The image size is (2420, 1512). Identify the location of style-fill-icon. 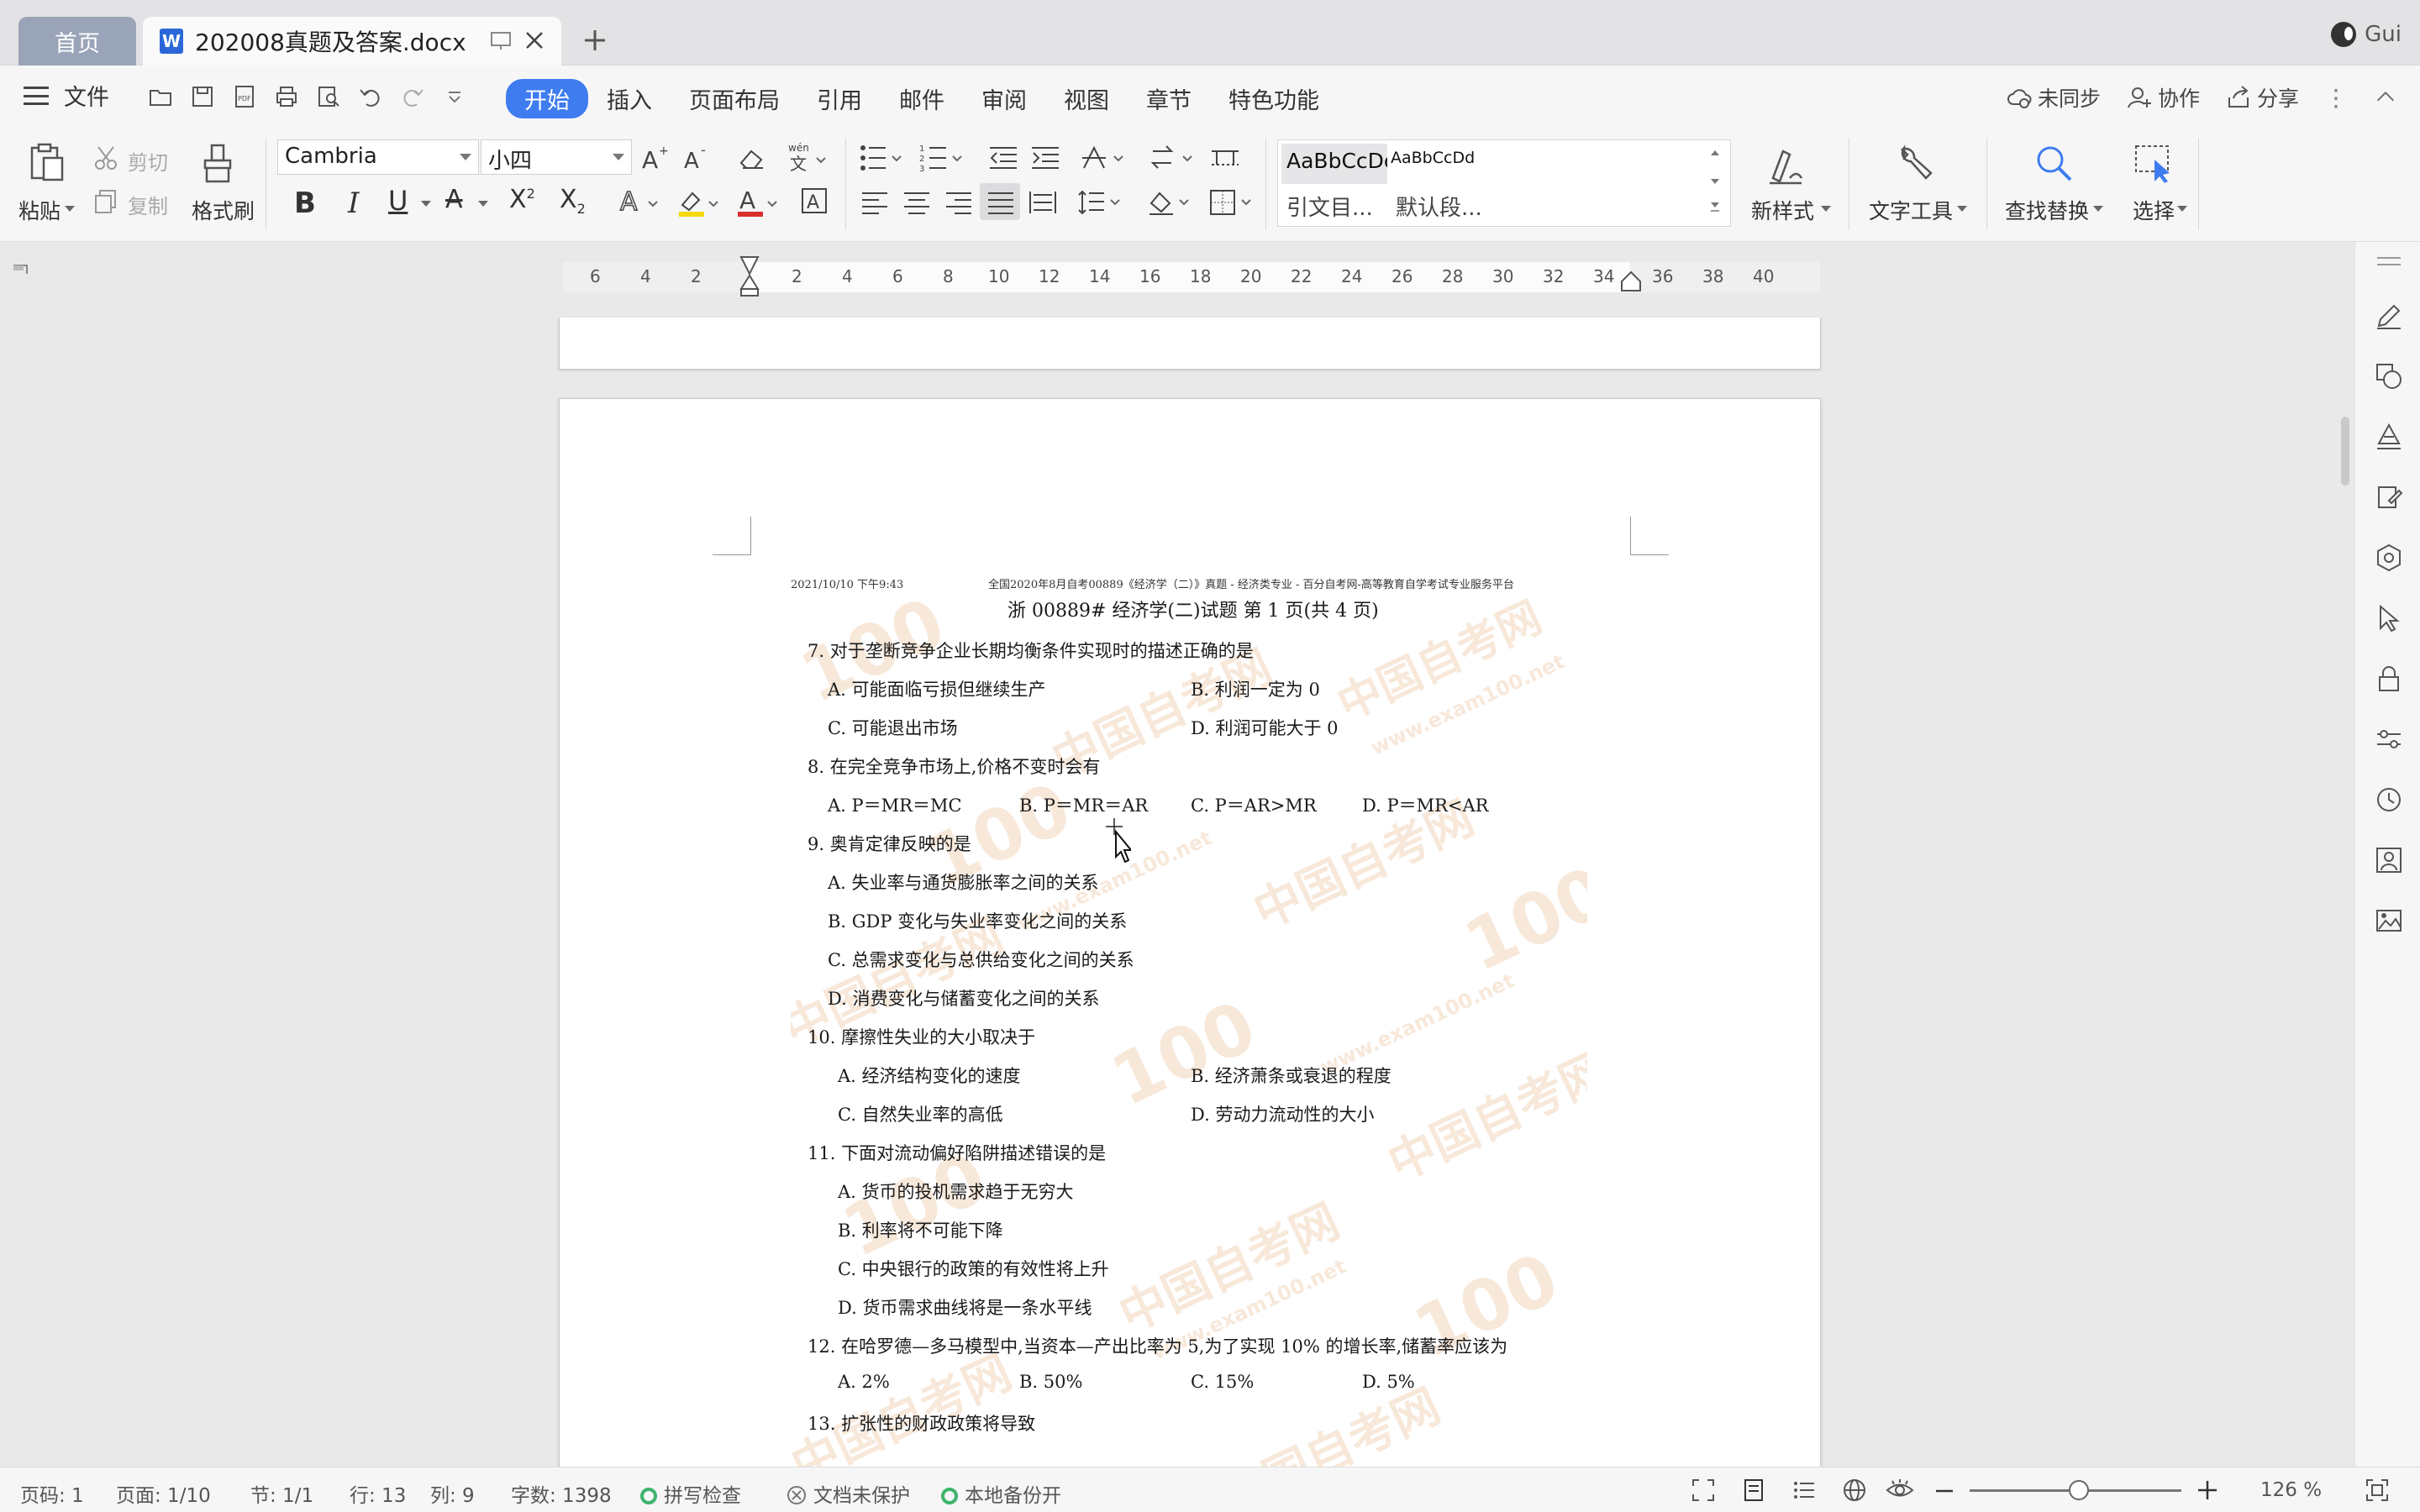
(2389, 437).